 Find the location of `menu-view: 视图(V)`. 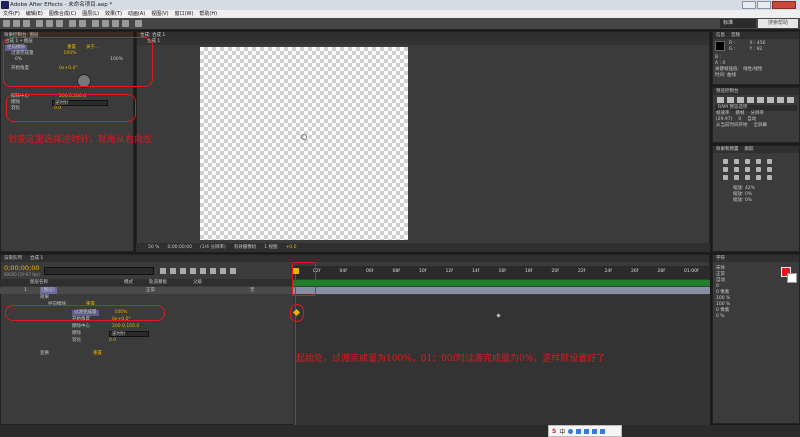

menu-view: 视图(V) is located at coordinates (159, 14).